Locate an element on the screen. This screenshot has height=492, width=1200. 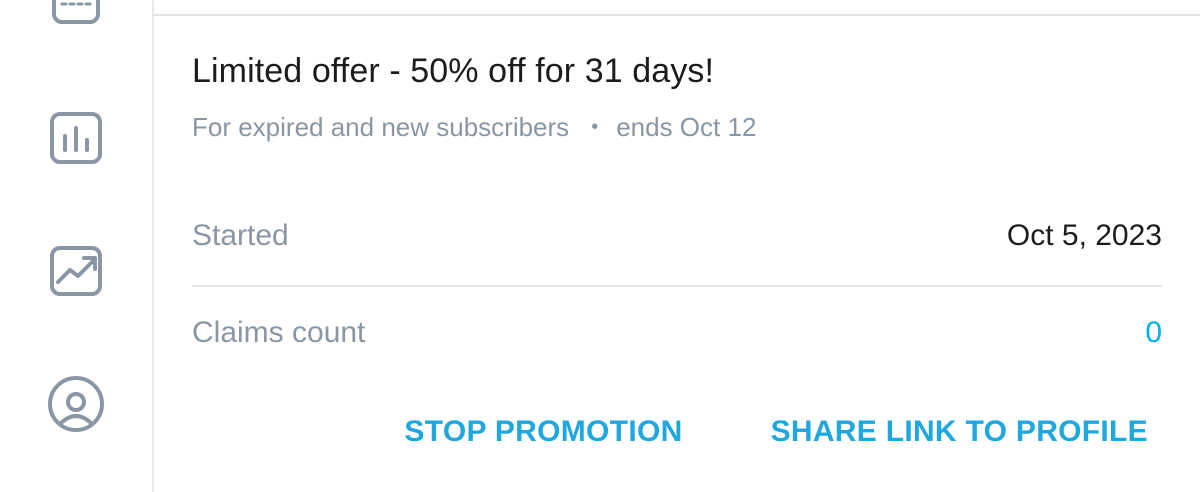
promotion-end-date: ends Oct 12 is located at coordinates (686, 127).